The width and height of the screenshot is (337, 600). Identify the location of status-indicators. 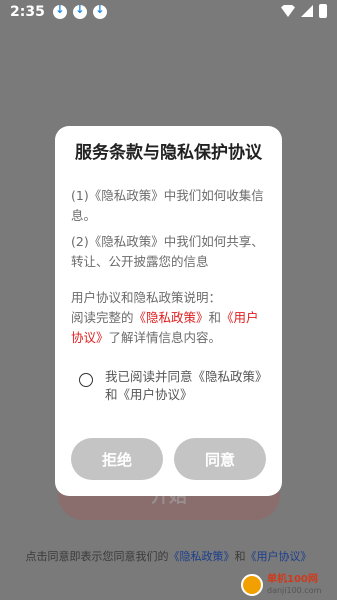
(304, 11).